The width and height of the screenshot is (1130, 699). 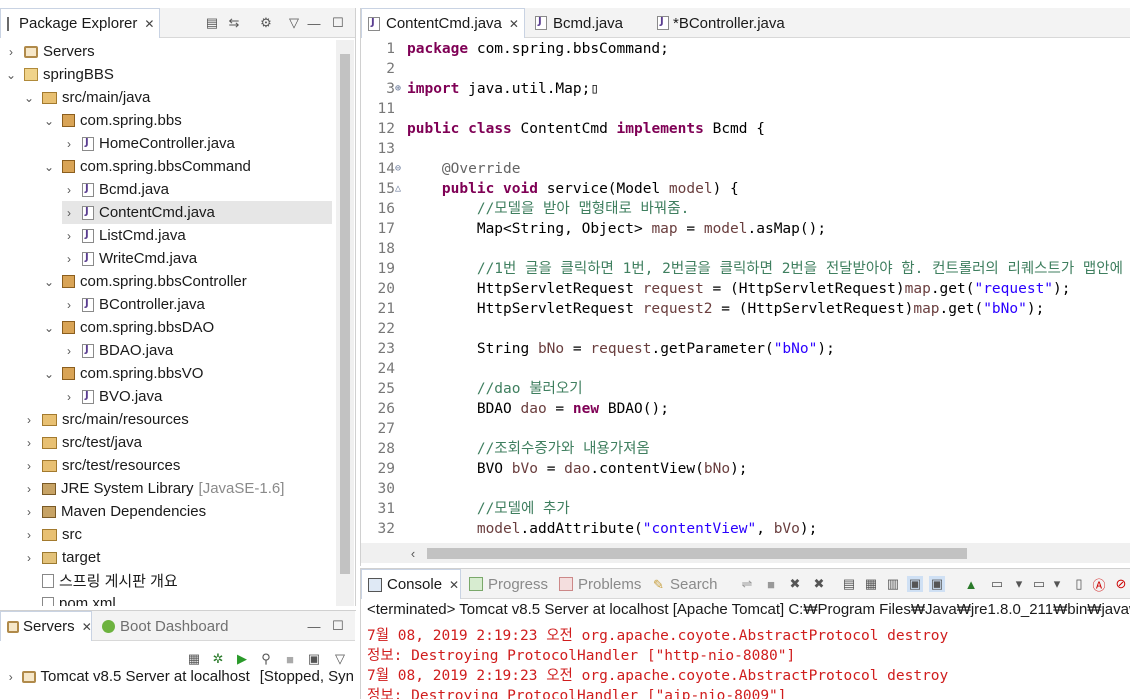 I want to click on code-line: 25 //dao 불러오기, so click(x=745, y=389).